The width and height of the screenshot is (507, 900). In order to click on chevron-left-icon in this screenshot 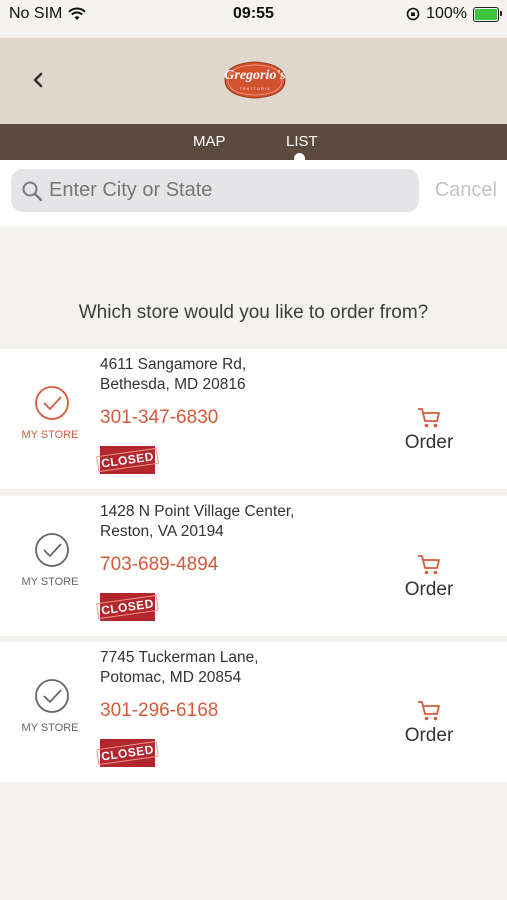, I will do `click(38, 80)`.